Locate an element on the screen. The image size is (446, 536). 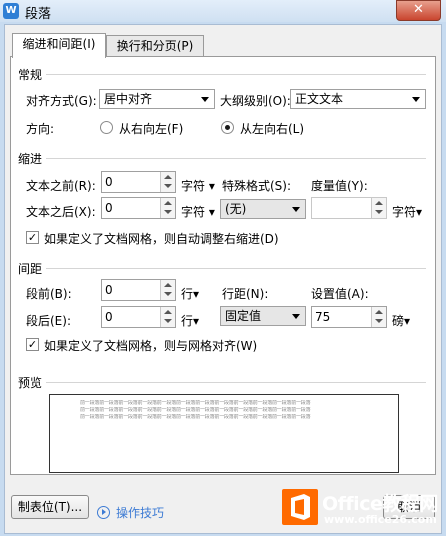
space-before-input: 0 is located at coordinates (138, 290).